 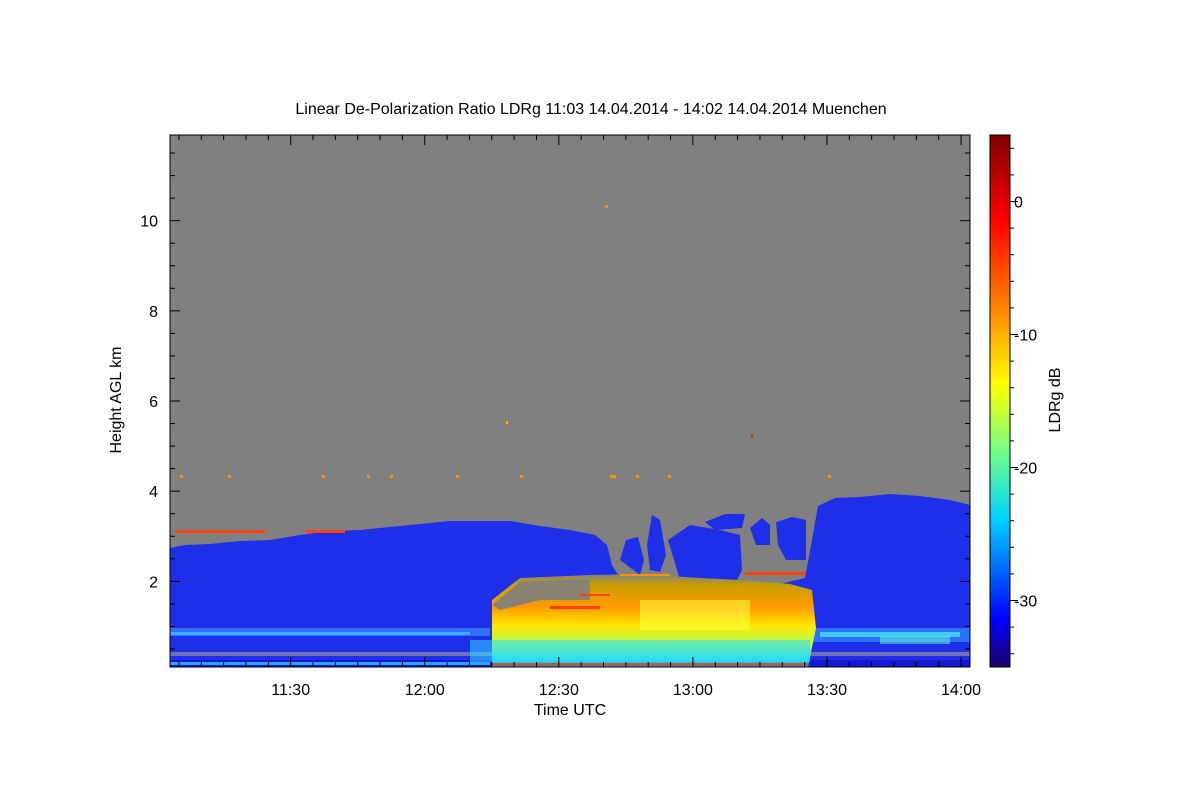 What do you see at coordinates (1023, 401) in the screenshot?
I see `colorbar-axis: 0 -10 -20 -30` at bounding box center [1023, 401].